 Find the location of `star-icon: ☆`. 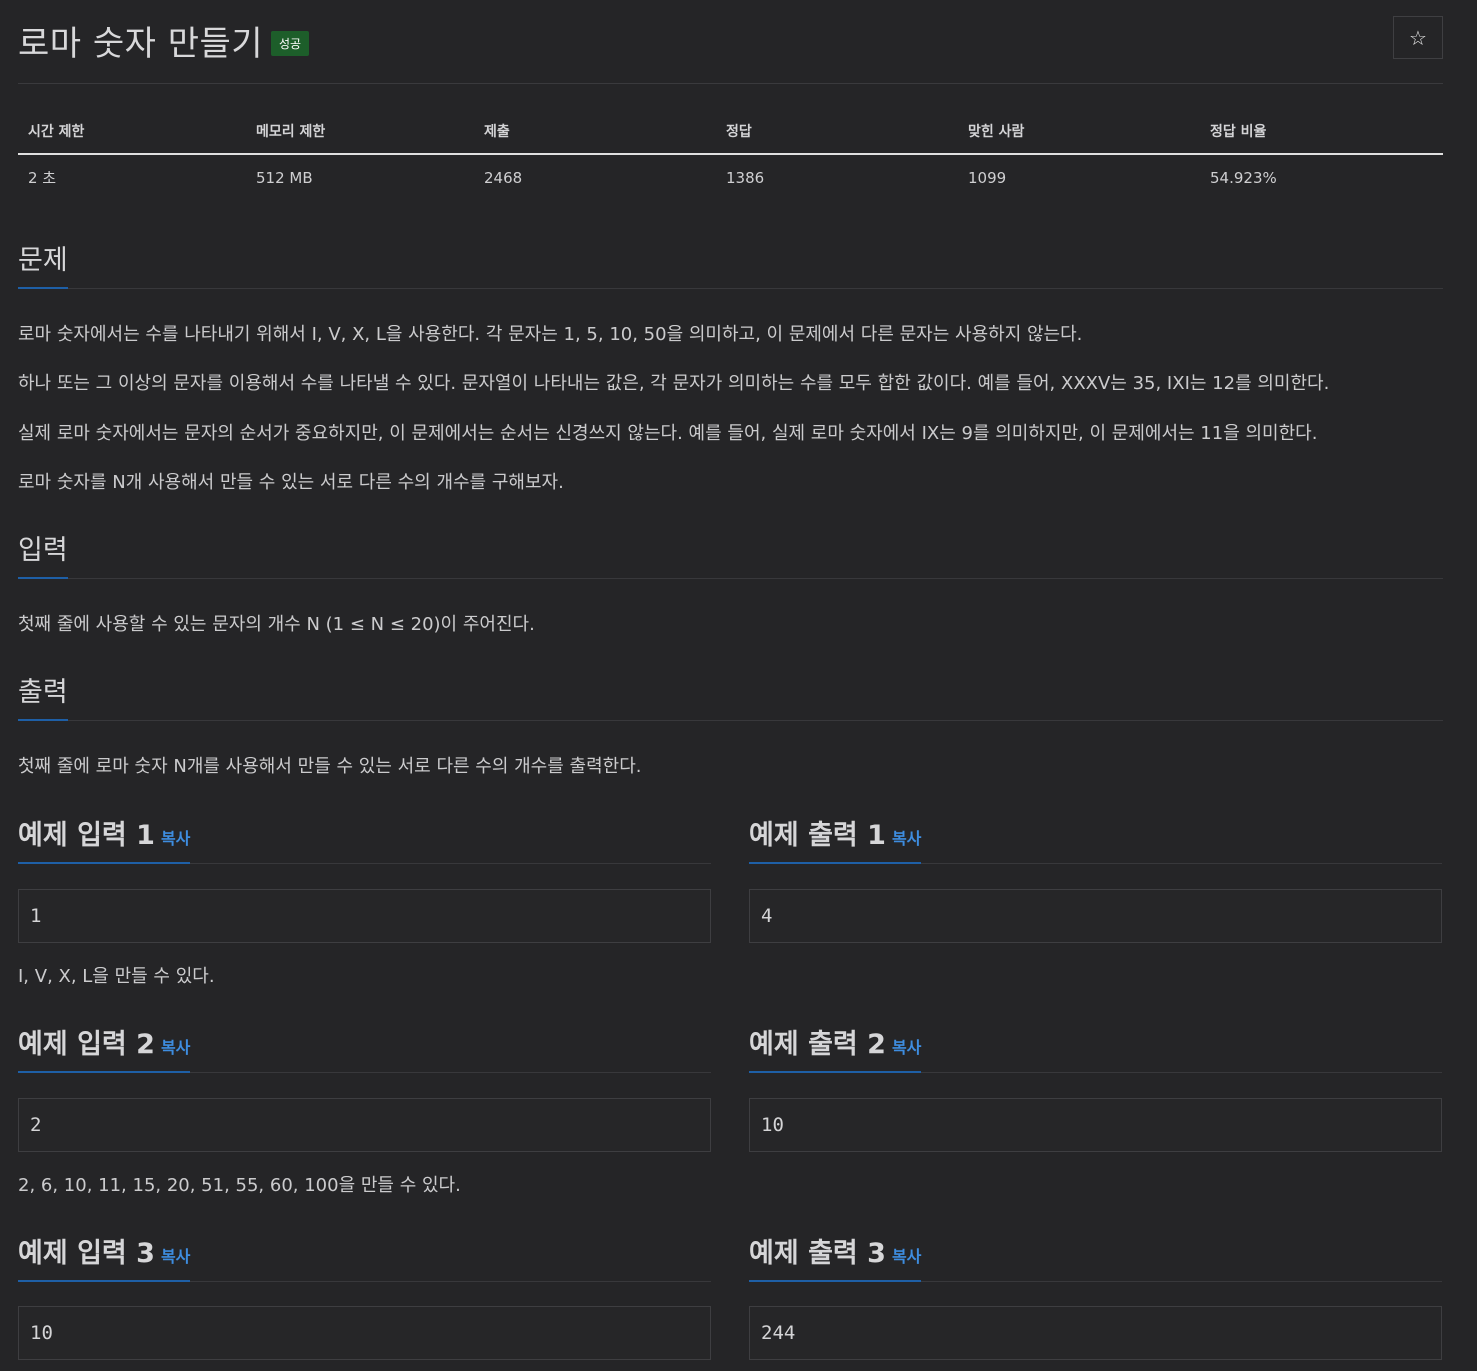

star-icon: ☆ is located at coordinates (1418, 37).